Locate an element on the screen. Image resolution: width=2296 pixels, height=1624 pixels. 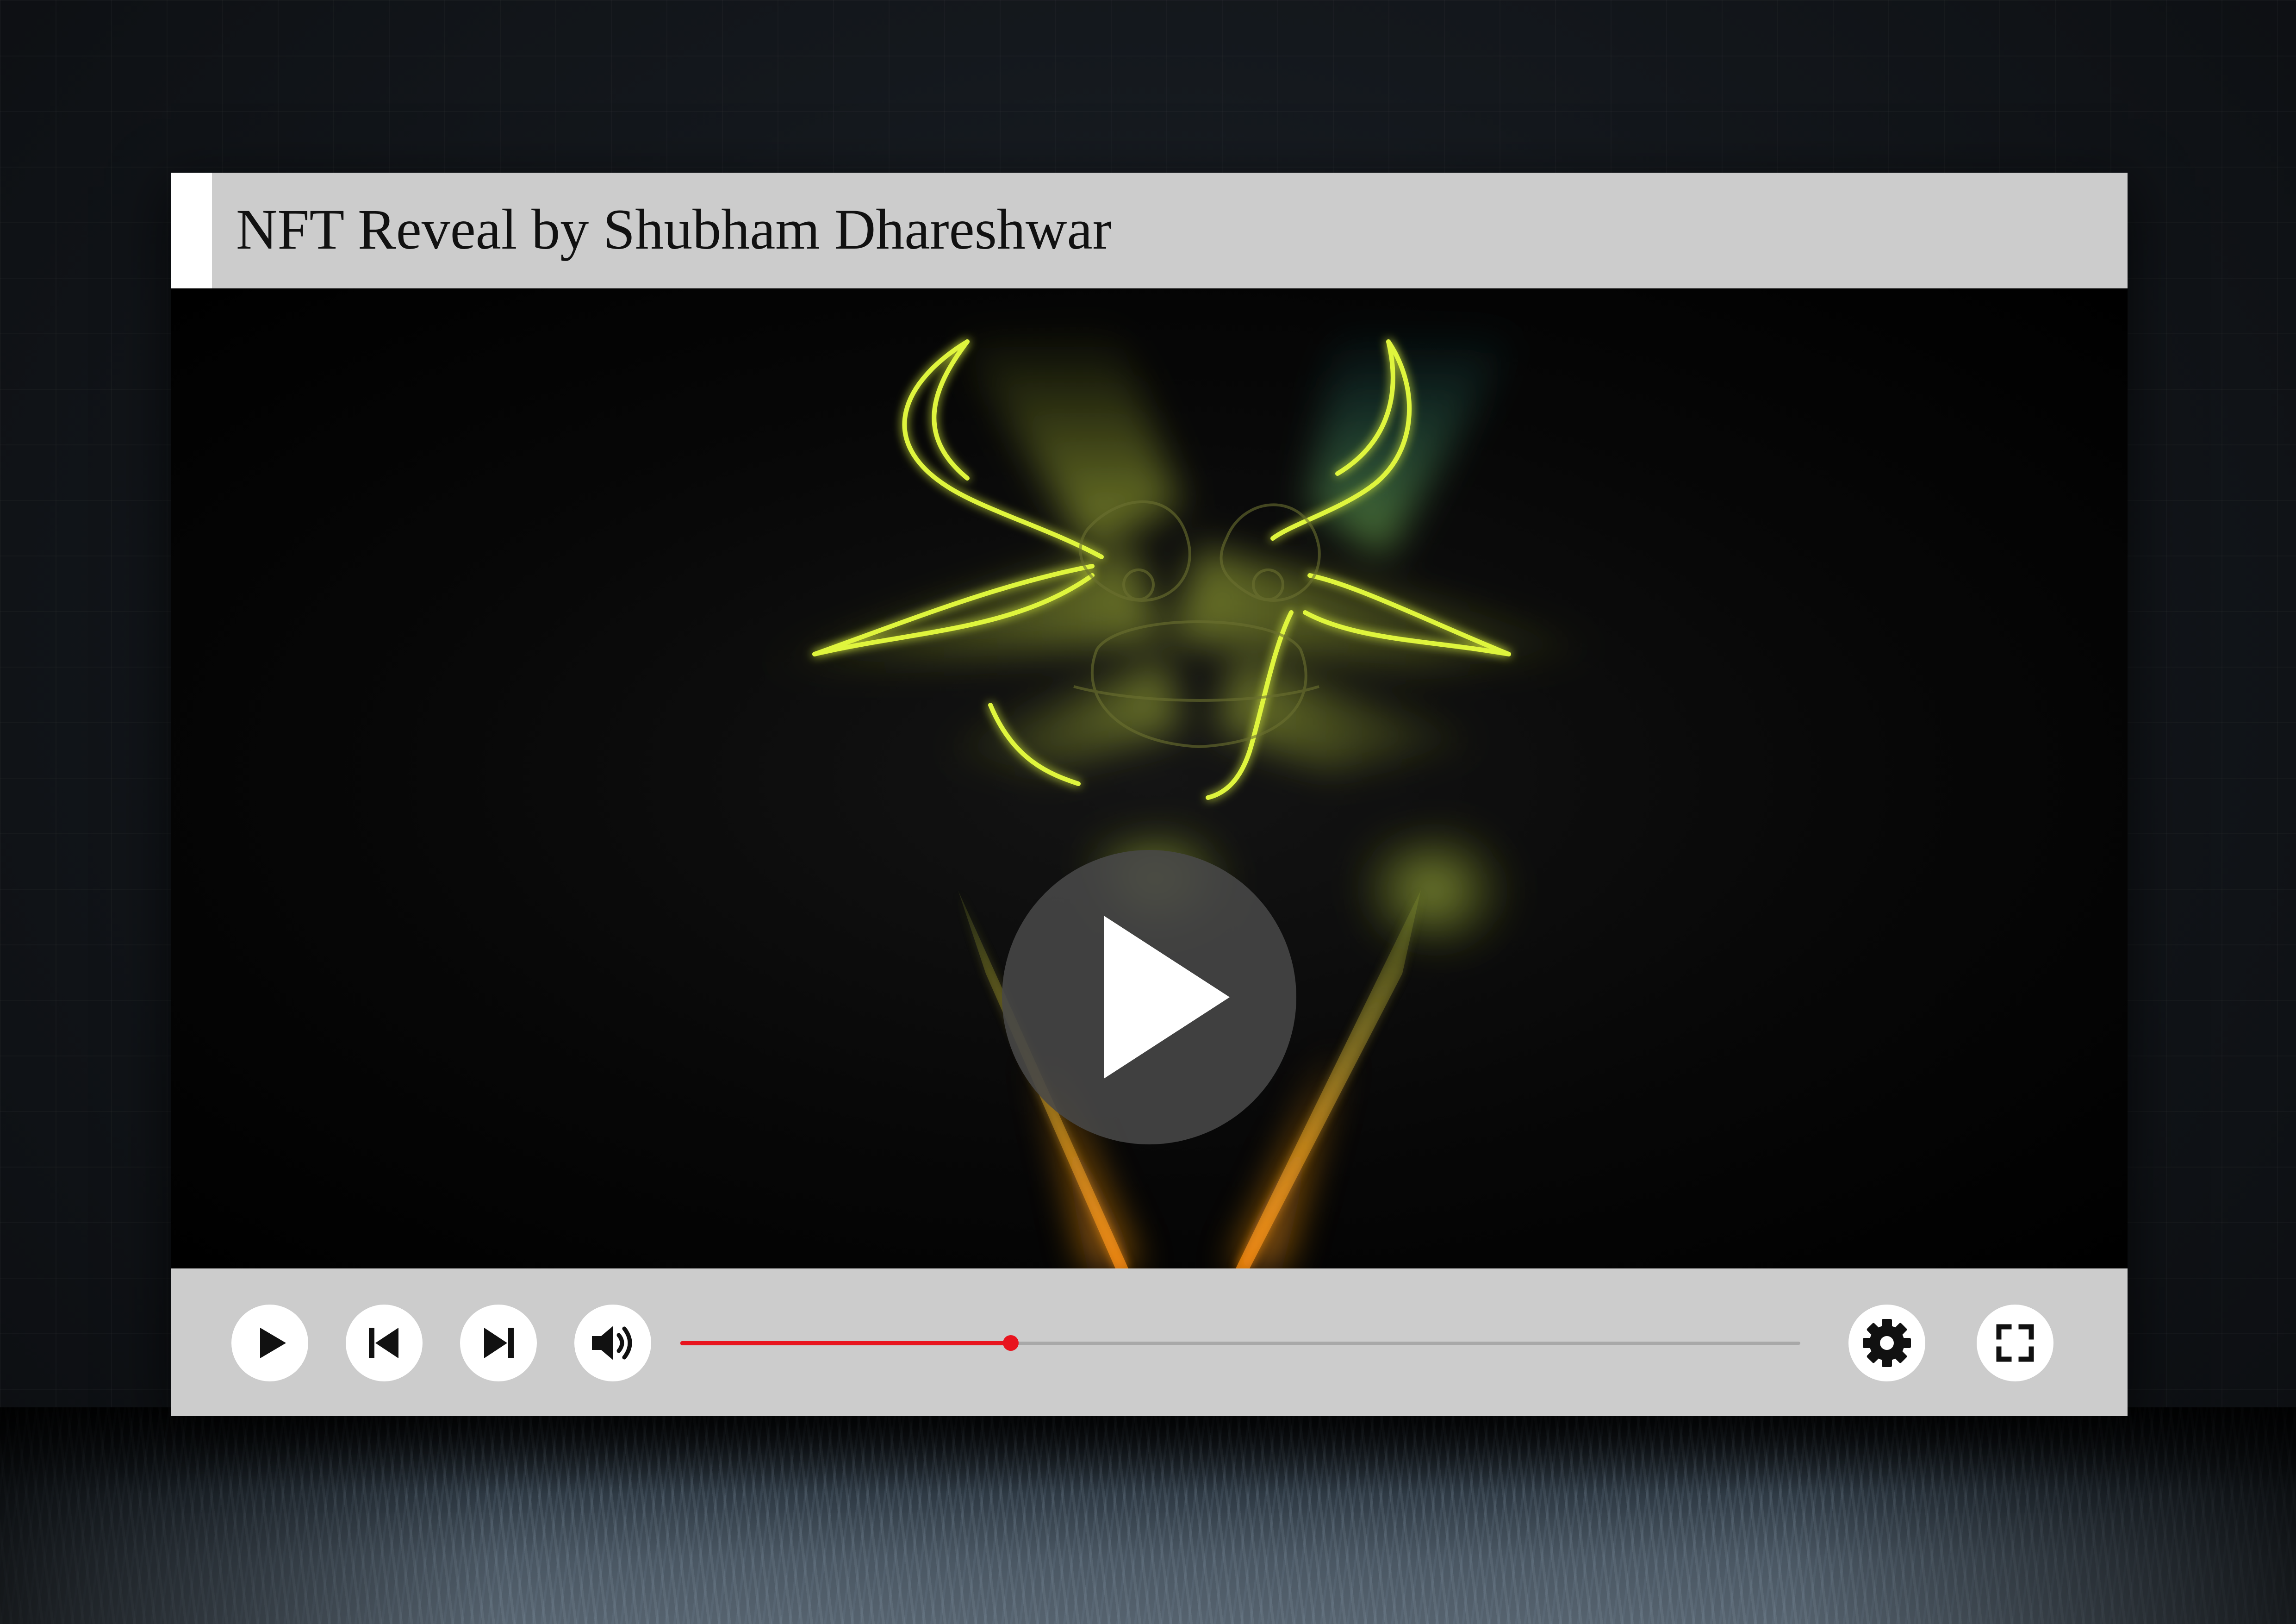
gear-icon is located at coordinates (1887, 1343).